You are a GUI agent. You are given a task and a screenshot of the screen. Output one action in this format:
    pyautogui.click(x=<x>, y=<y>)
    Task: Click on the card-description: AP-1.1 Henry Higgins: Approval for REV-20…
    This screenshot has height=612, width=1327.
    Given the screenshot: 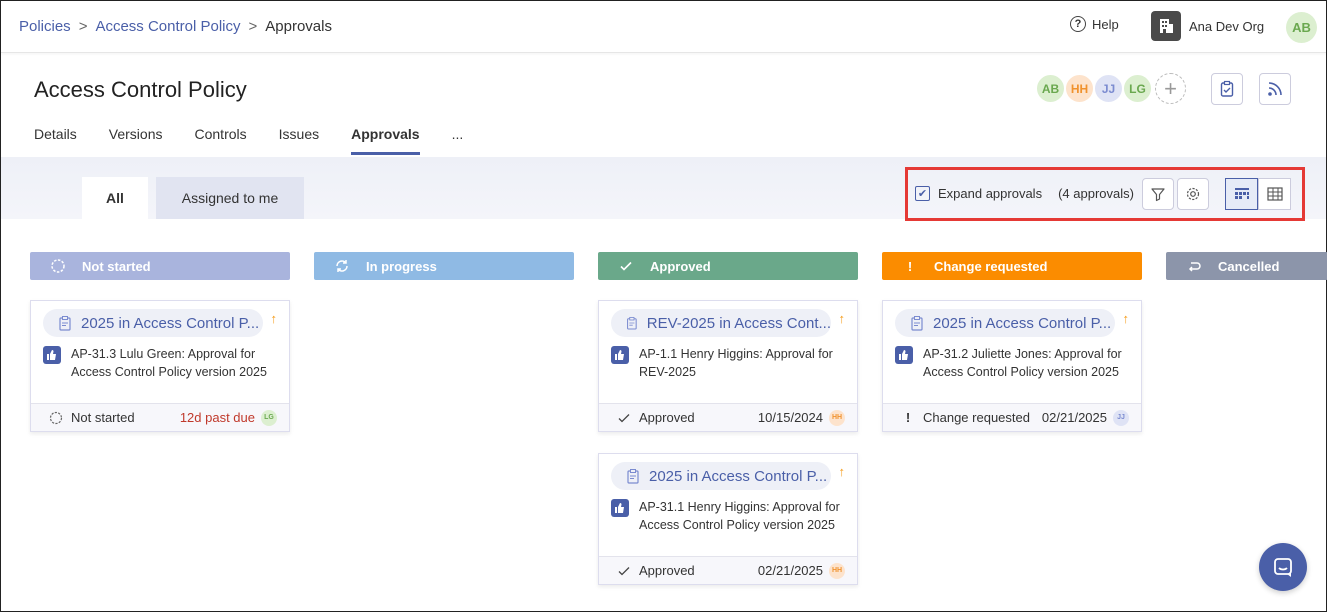 What is the action you would take?
    pyautogui.click(x=722, y=363)
    